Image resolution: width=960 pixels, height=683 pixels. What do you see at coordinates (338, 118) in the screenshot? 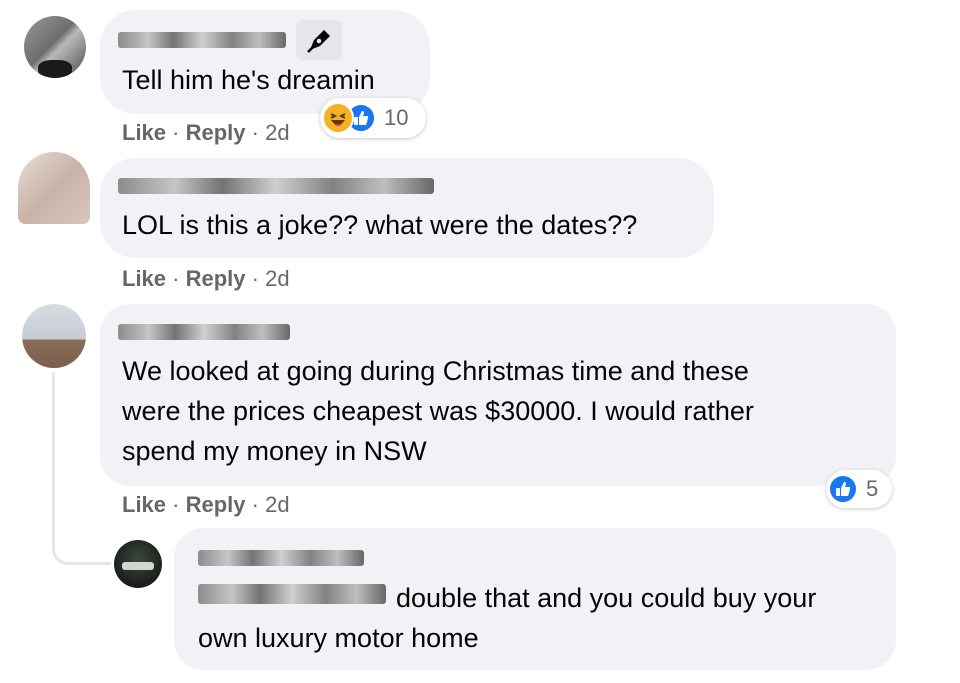
I see `haha-icon` at bounding box center [338, 118].